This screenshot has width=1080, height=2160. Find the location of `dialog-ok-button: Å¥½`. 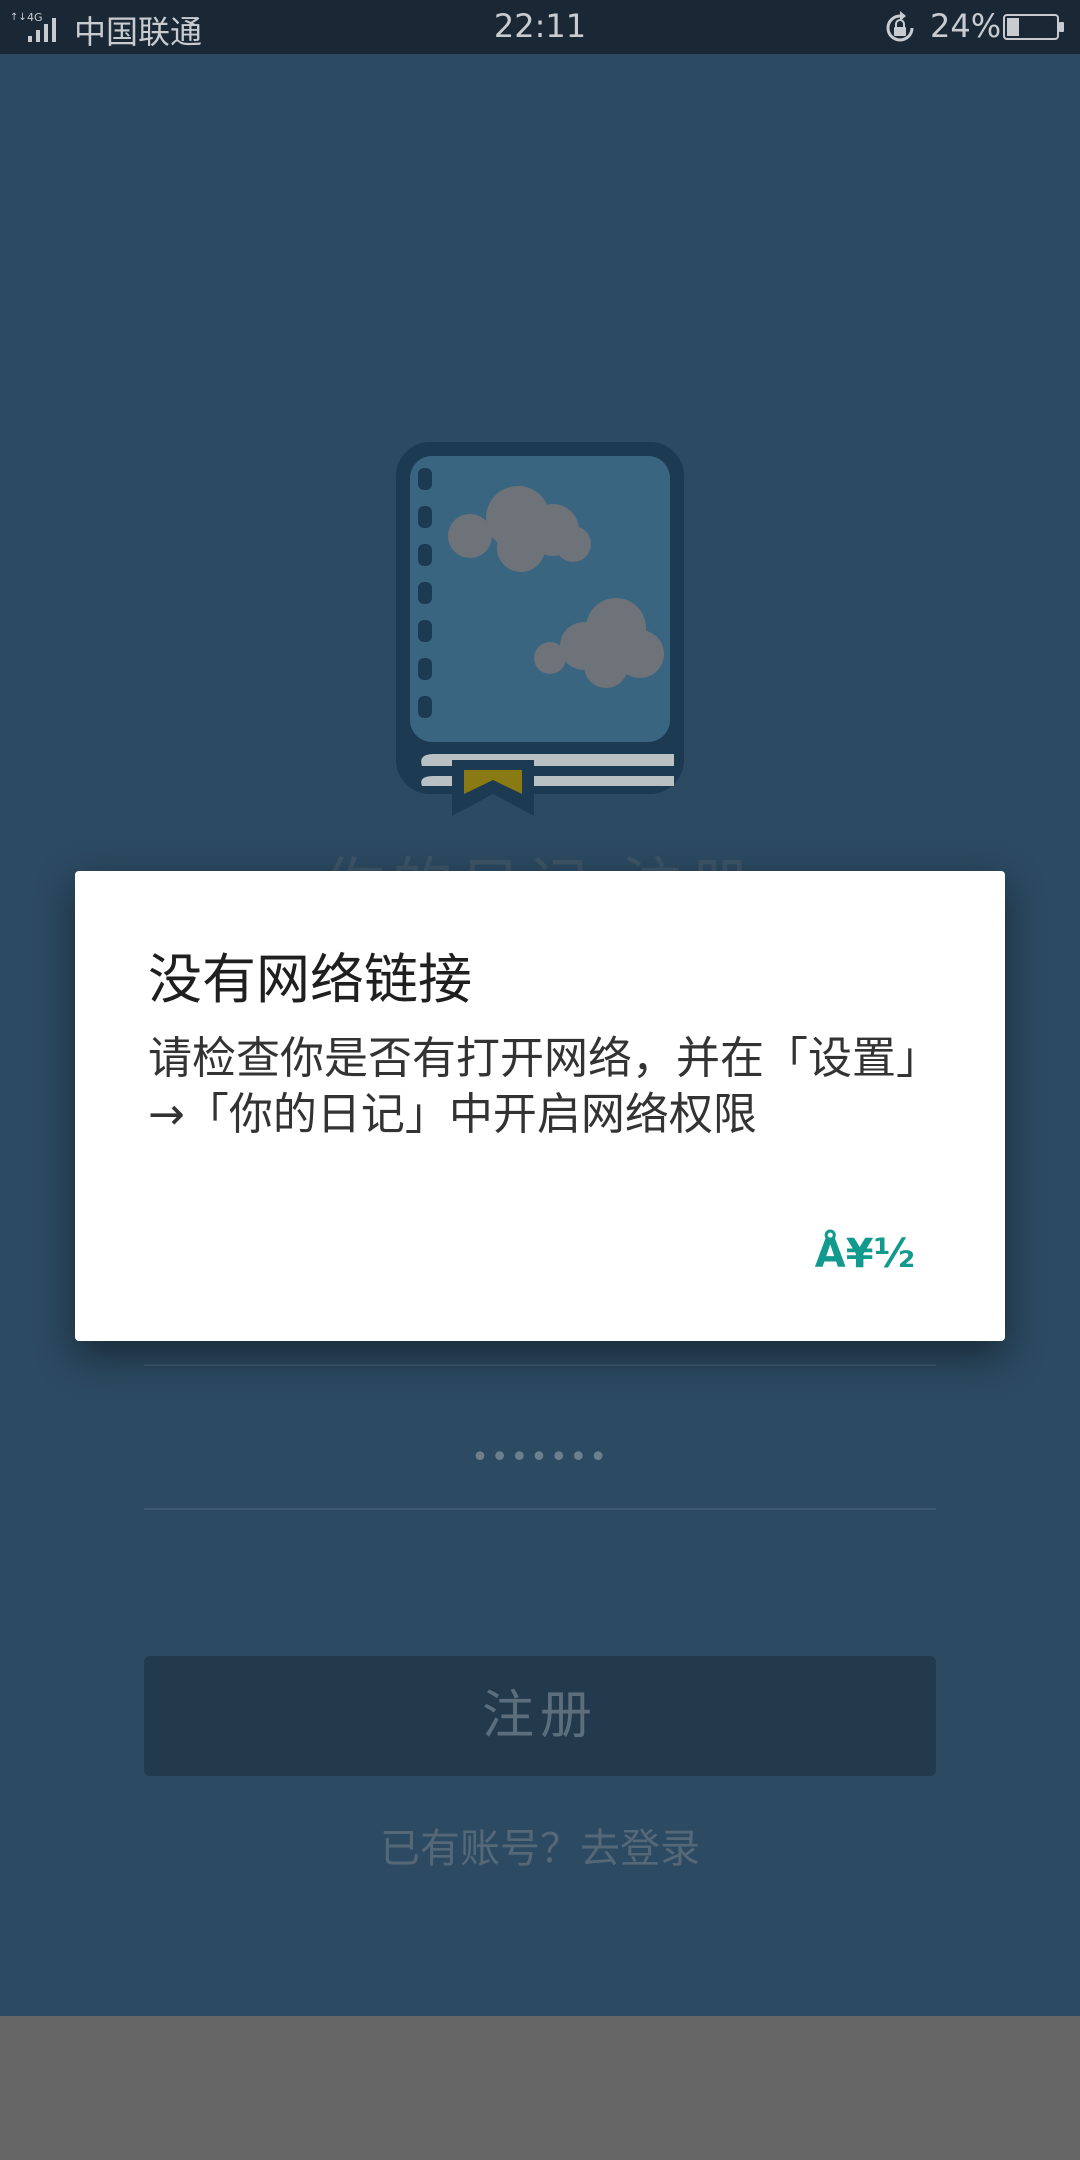

dialog-ok-button: Å¥½ is located at coordinates (865, 1254).